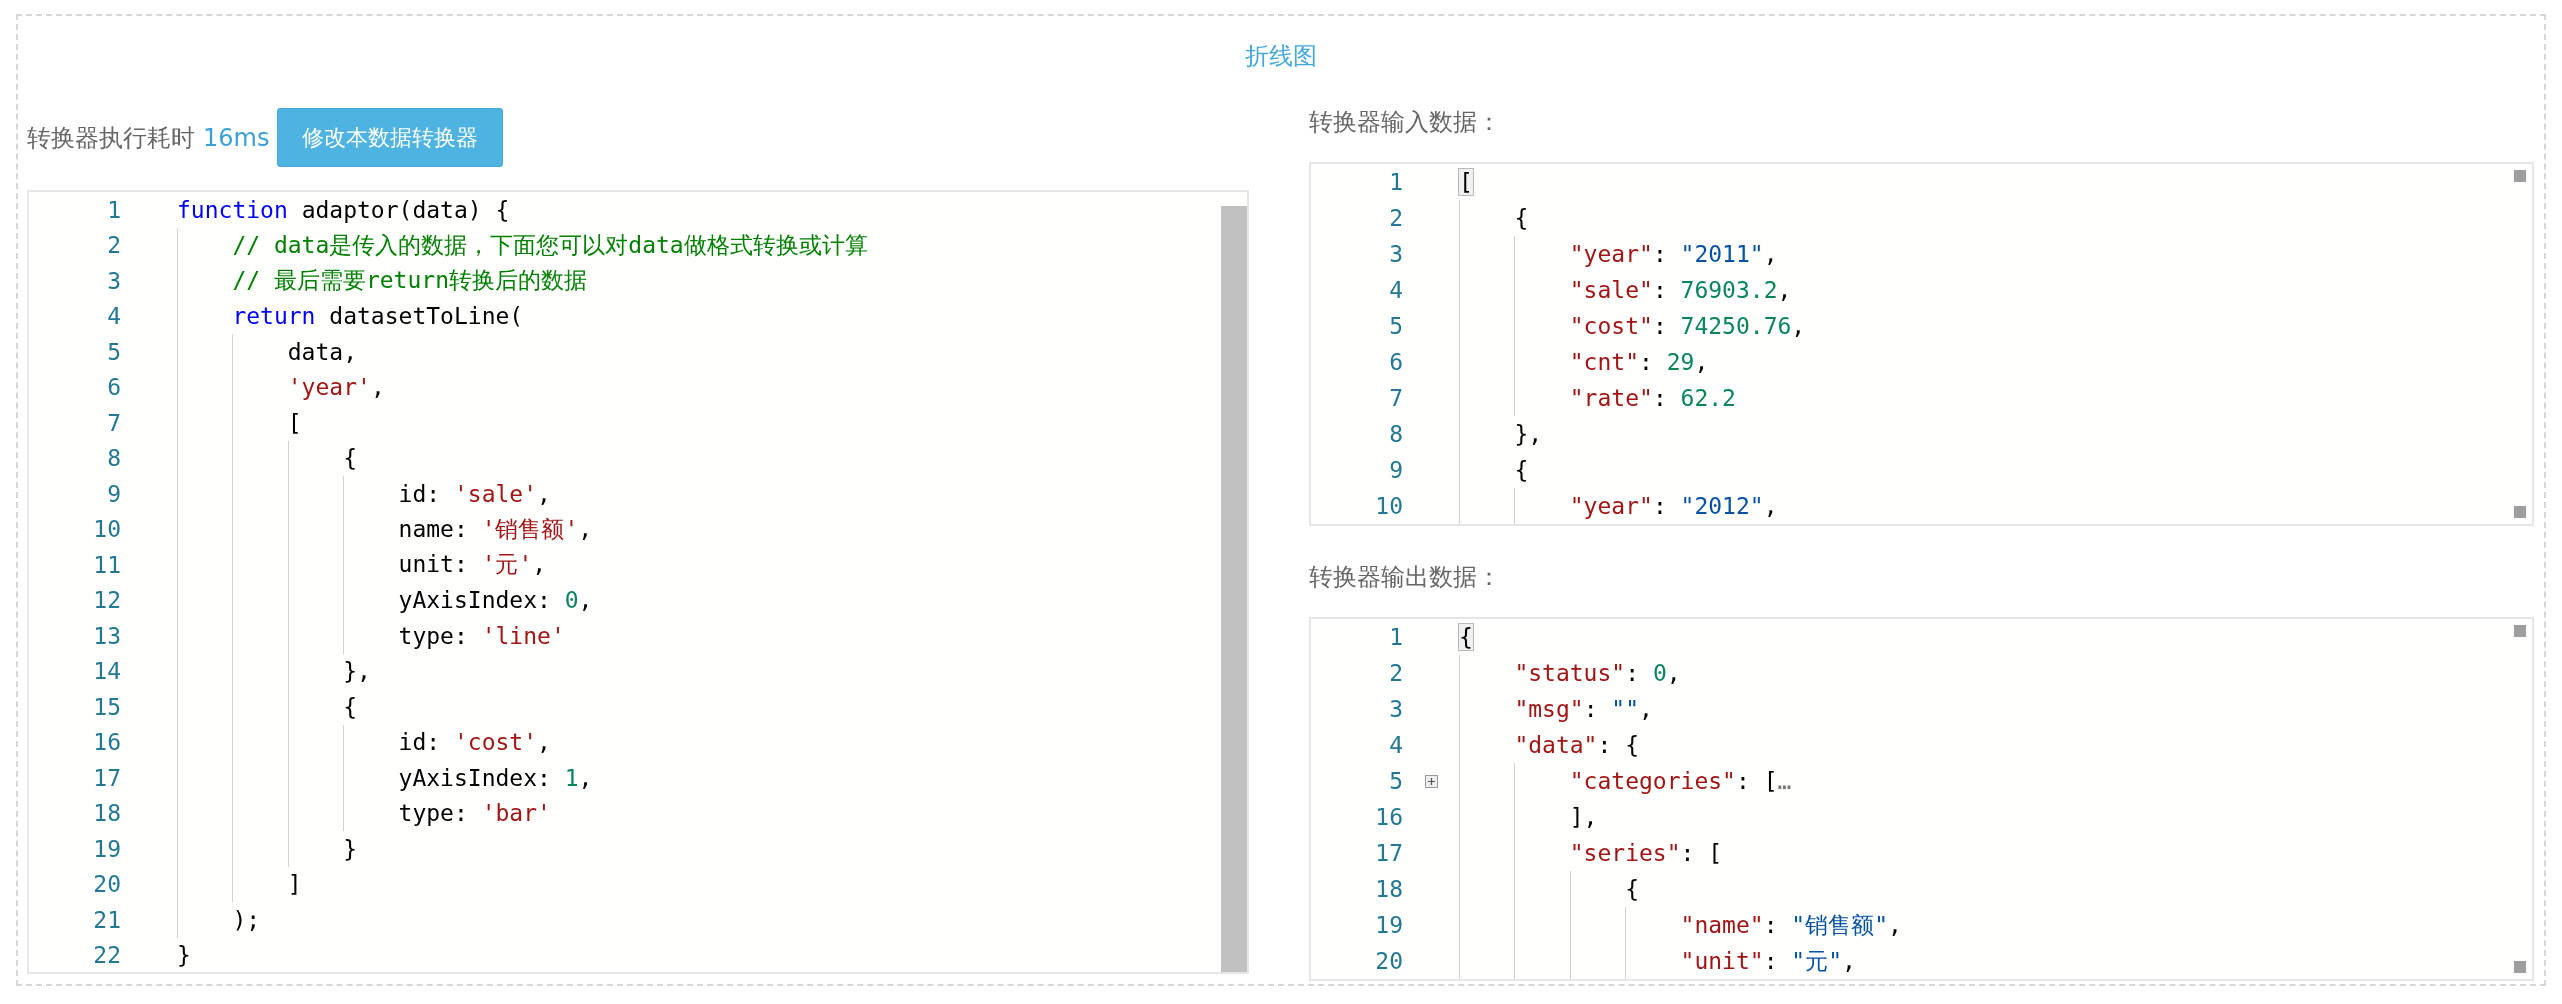 Image resolution: width=2562 pixels, height=1004 pixels. I want to click on code-line: type: 'bar', so click(474, 813).